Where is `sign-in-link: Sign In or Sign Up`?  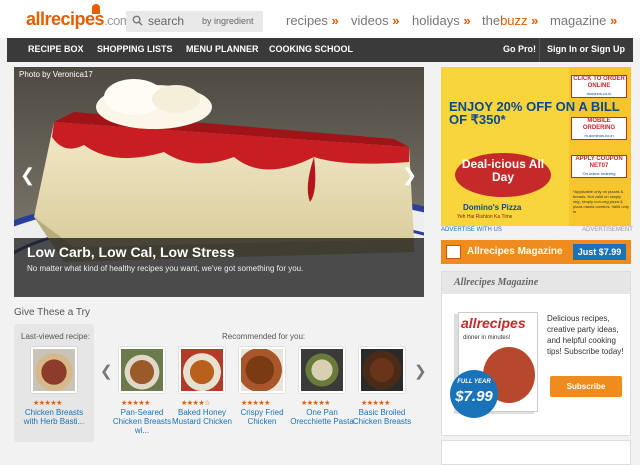 sign-in-link: Sign In or Sign Up is located at coordinates (586, 49).